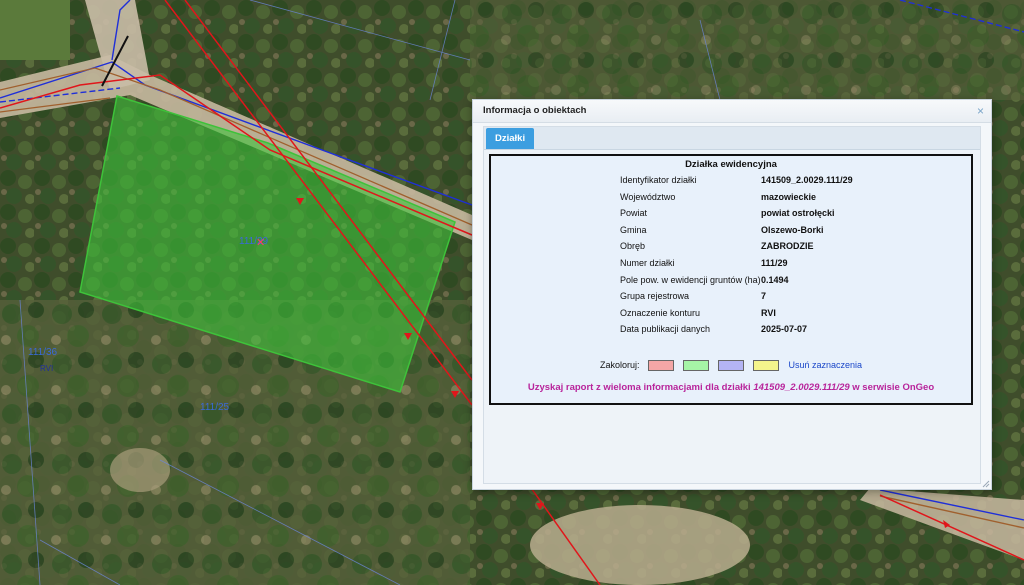 This screenshot has width=1024, height=585. What do you see at coordinates (732, 138) in the screenshot?
I see `tab-bar: Działki` at bounding box center [732, 138].